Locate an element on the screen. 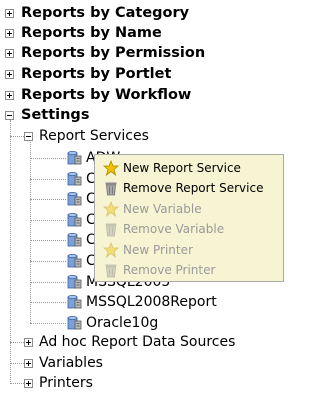 Image resolution: width=320 pixels, height=398 pixels. menu-item-remove-variable: Remove Variable is located at coordinates (159, 229).